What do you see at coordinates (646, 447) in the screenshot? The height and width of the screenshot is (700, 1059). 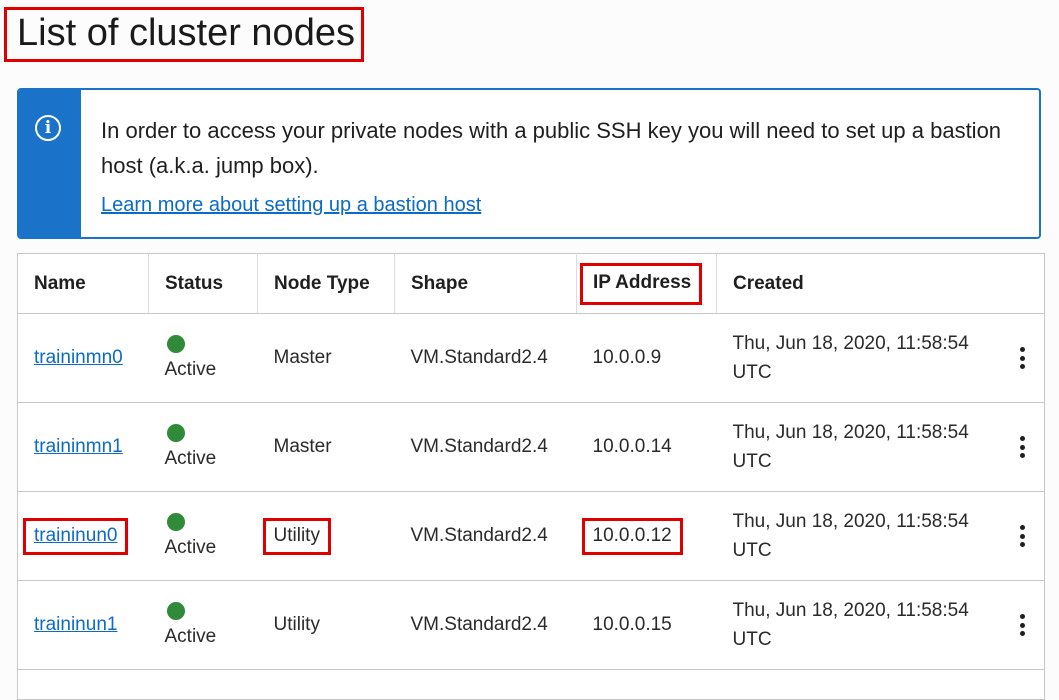 I see `cell-ip: 10.0.0.14` at bounding box center [646, 447].